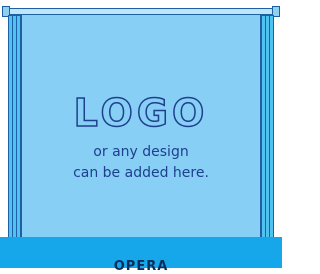 Image resolution: width=320 pixels, height=274 pixels. Describe the element at coordinates (141, 152) in the screenshot. I see `tagline-line-1: or any design` at that location.